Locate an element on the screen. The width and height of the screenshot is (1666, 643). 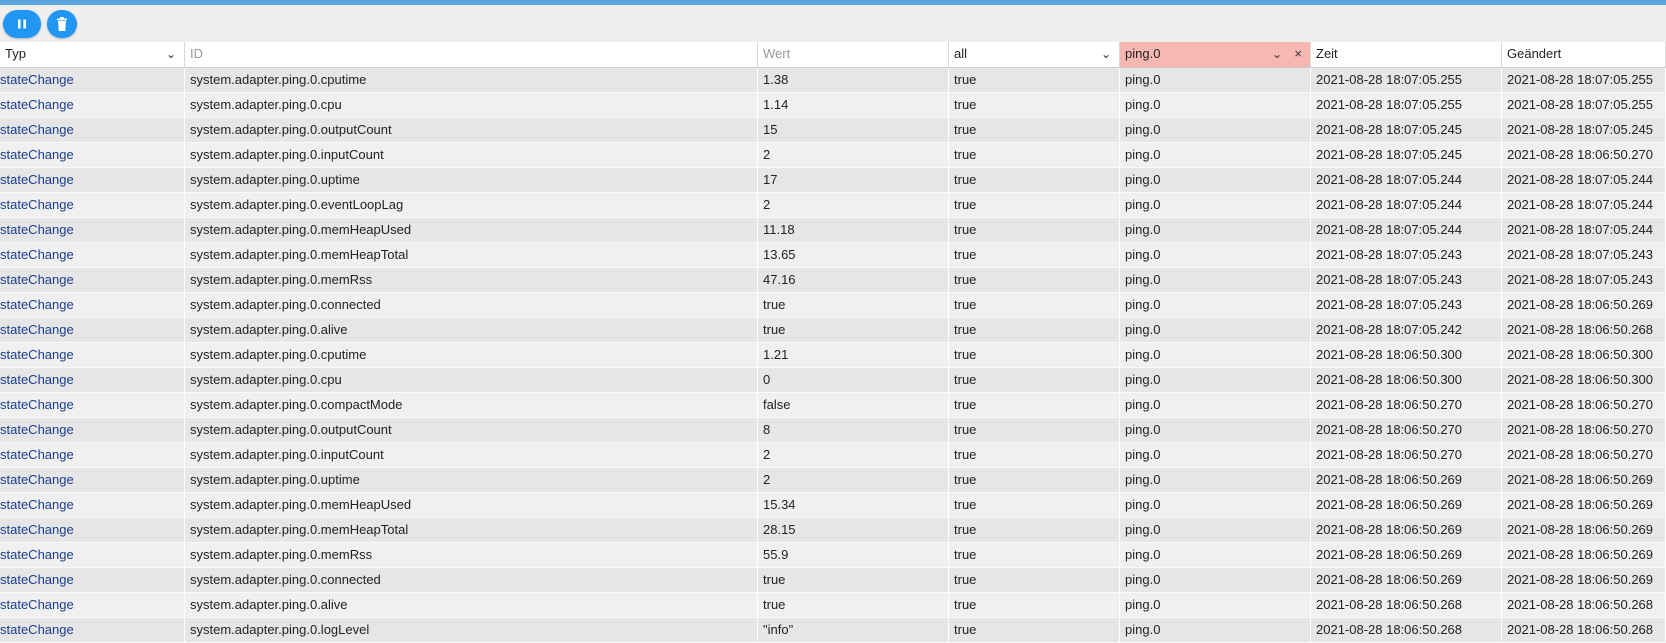
time-cell: 2021-08-28 18:06:50.269 is located at coordinates (1406, 580).